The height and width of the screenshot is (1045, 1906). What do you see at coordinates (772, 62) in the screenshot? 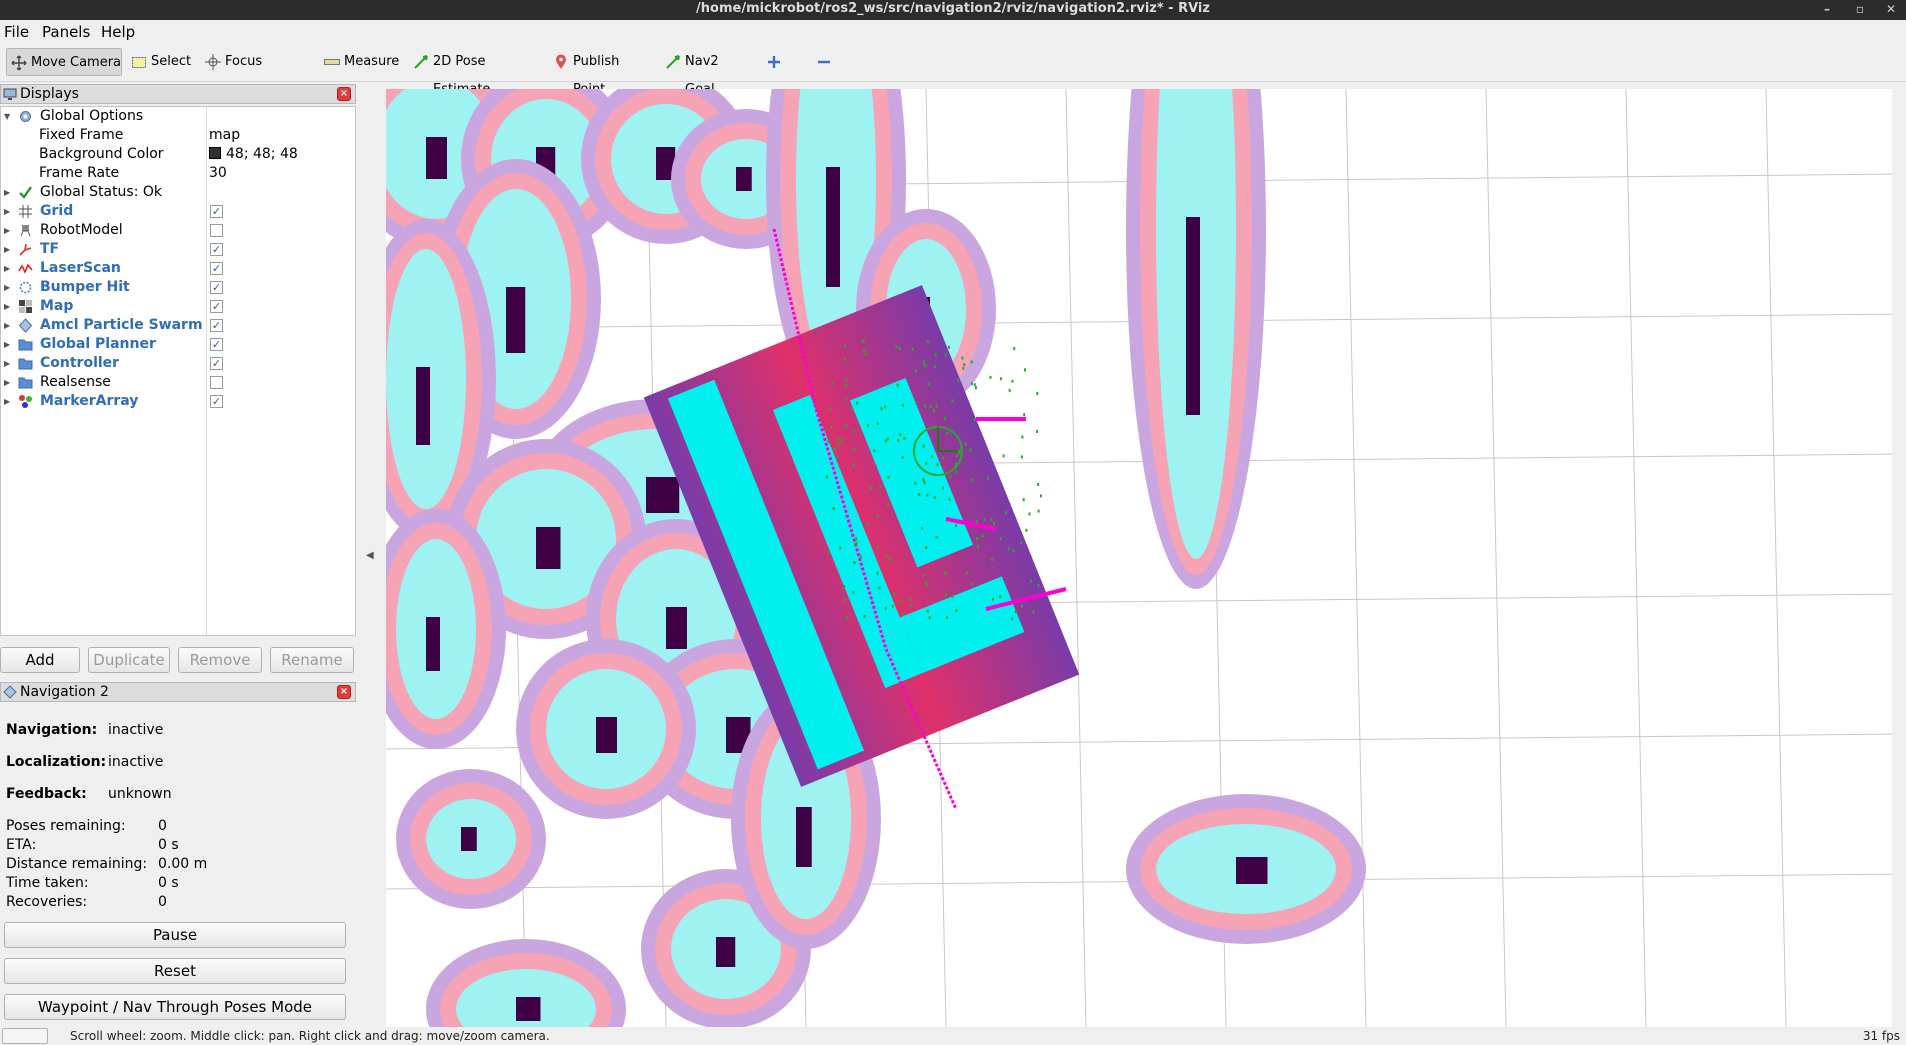
I see `add-tool-button` at bounding box center [772, 62].